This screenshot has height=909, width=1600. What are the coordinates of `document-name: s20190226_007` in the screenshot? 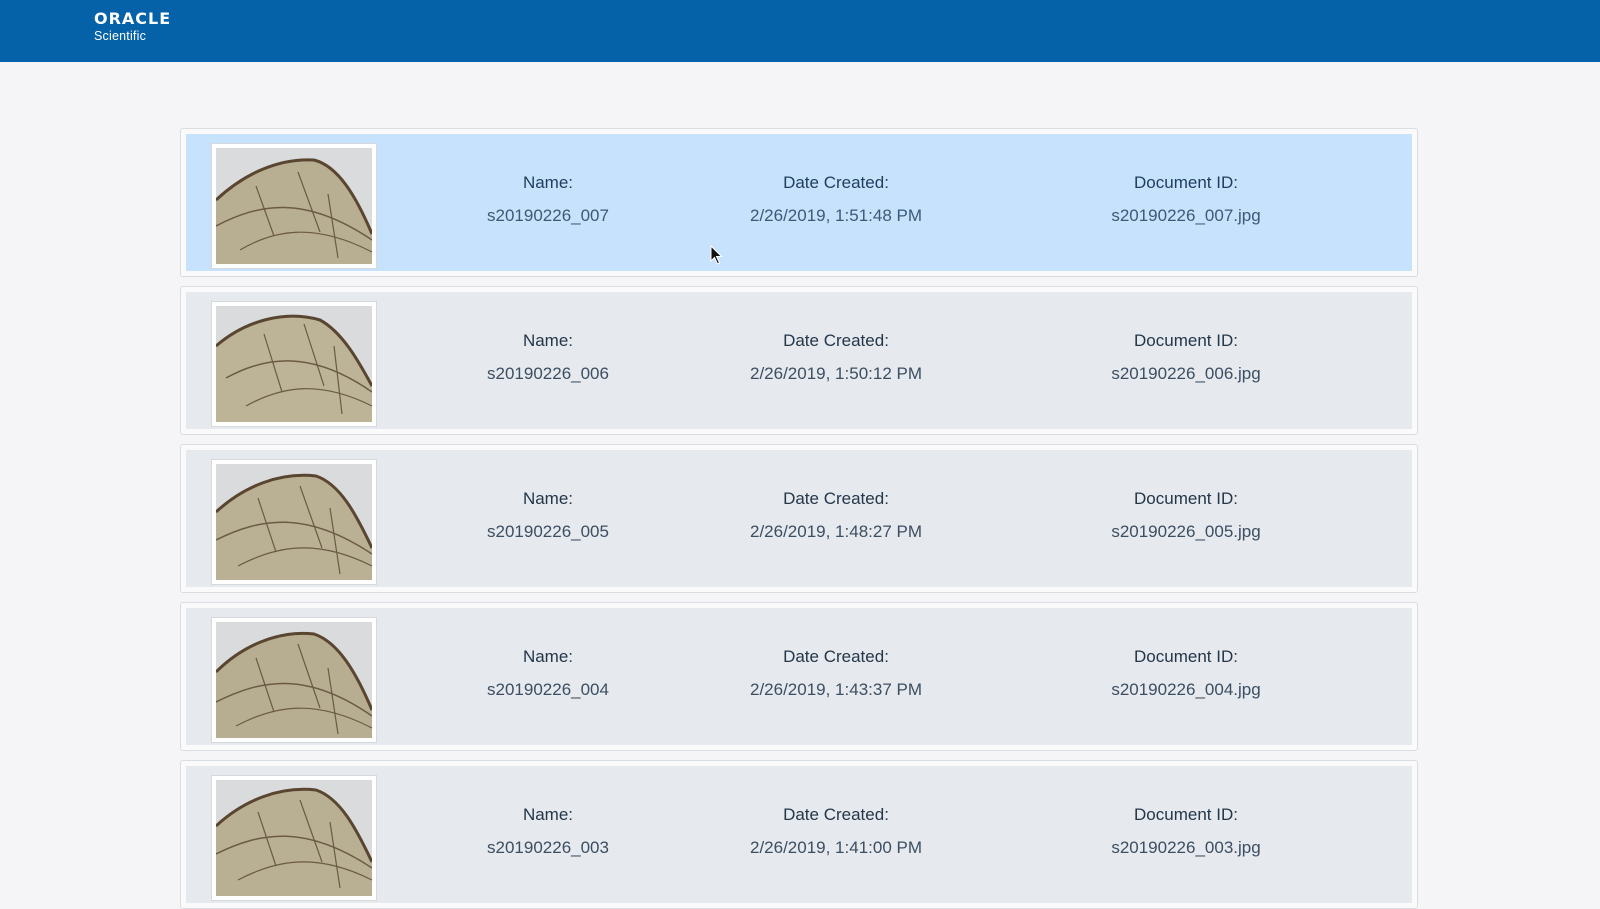 It's located at (548, 215).